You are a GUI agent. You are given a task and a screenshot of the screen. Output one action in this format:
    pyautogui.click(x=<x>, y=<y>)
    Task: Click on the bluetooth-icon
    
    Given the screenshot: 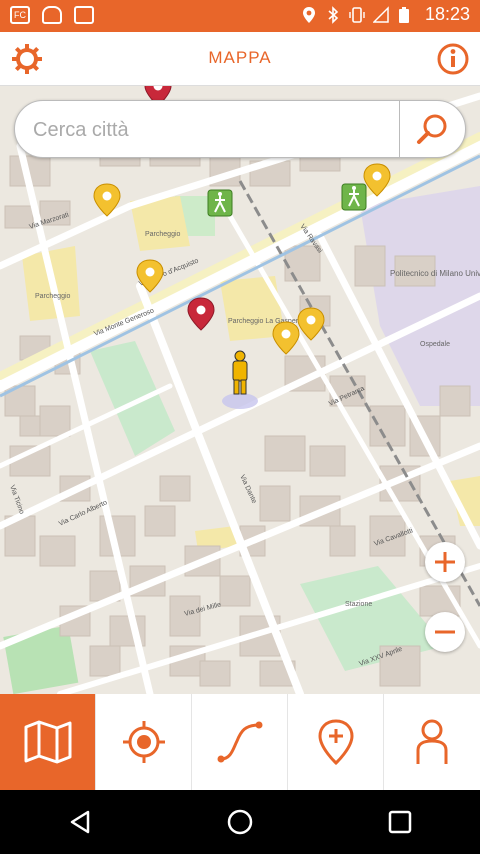 What is the action you would take?
    pyautogui.click(x=333, y=14)
    